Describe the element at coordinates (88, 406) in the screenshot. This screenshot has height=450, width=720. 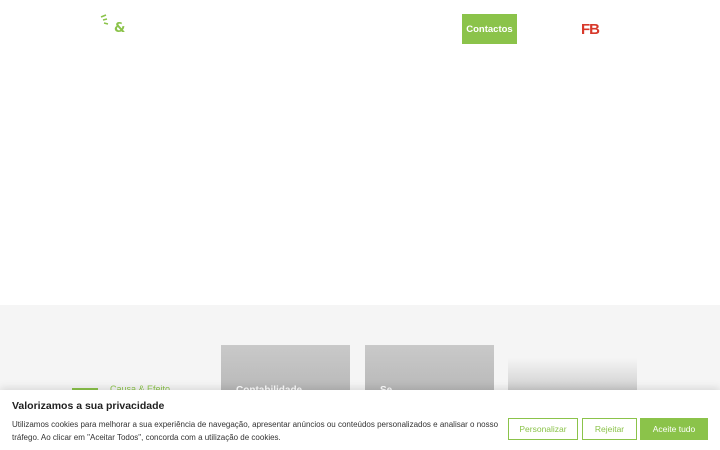
I see `cookie-title: Valorizamos a sua privacidade` at that location.